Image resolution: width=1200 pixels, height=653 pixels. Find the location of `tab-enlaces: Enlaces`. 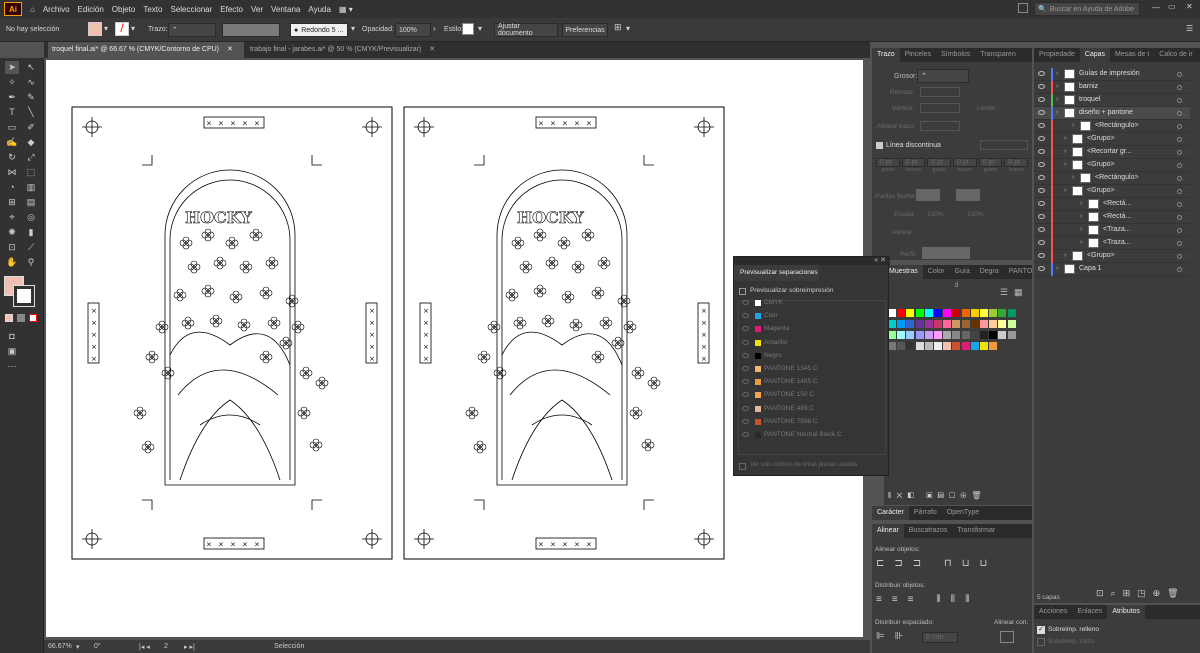

tab-enlaces: Enlaces is located at coordinates (1089, 612).